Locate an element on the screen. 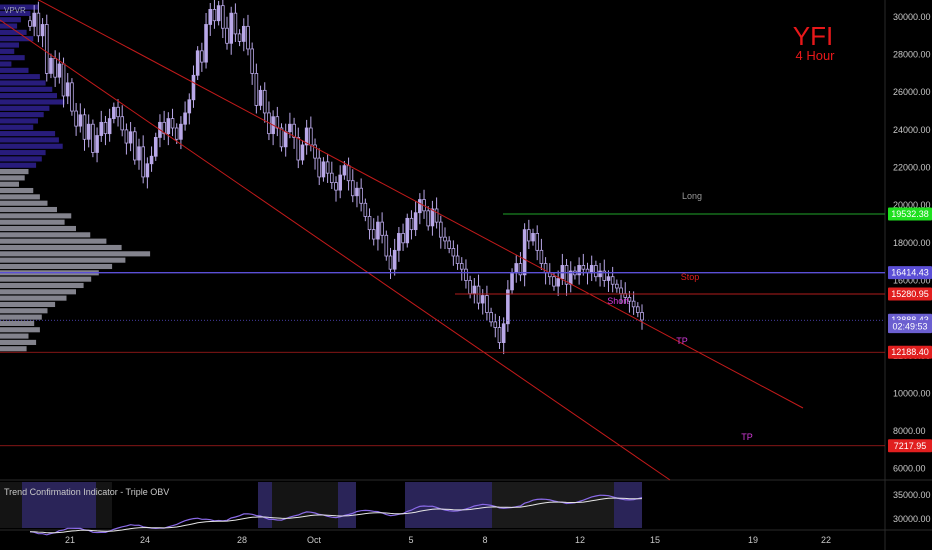 Image resolution: width=932 pixels, height=550 pixels. y-tick-label: 30000.00 is located at coordinates (912, 17).